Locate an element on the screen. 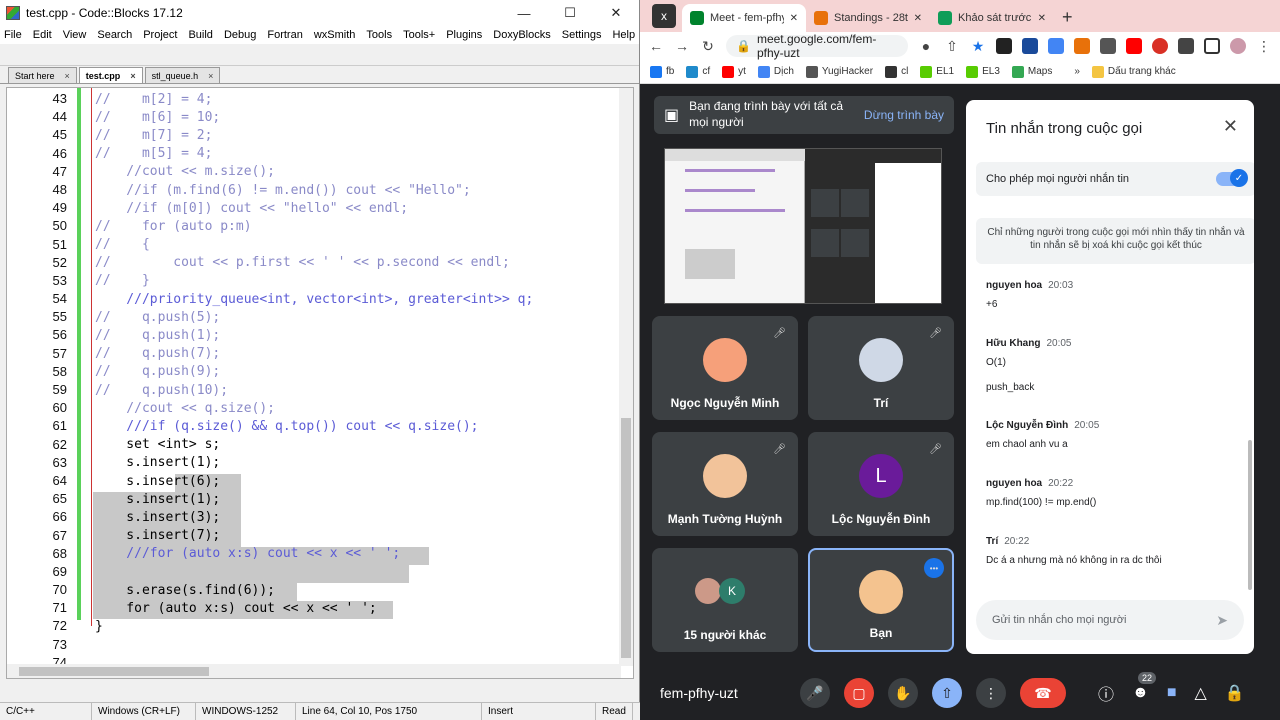  more-options-icon: ••• is located at coordinates (934, 568).